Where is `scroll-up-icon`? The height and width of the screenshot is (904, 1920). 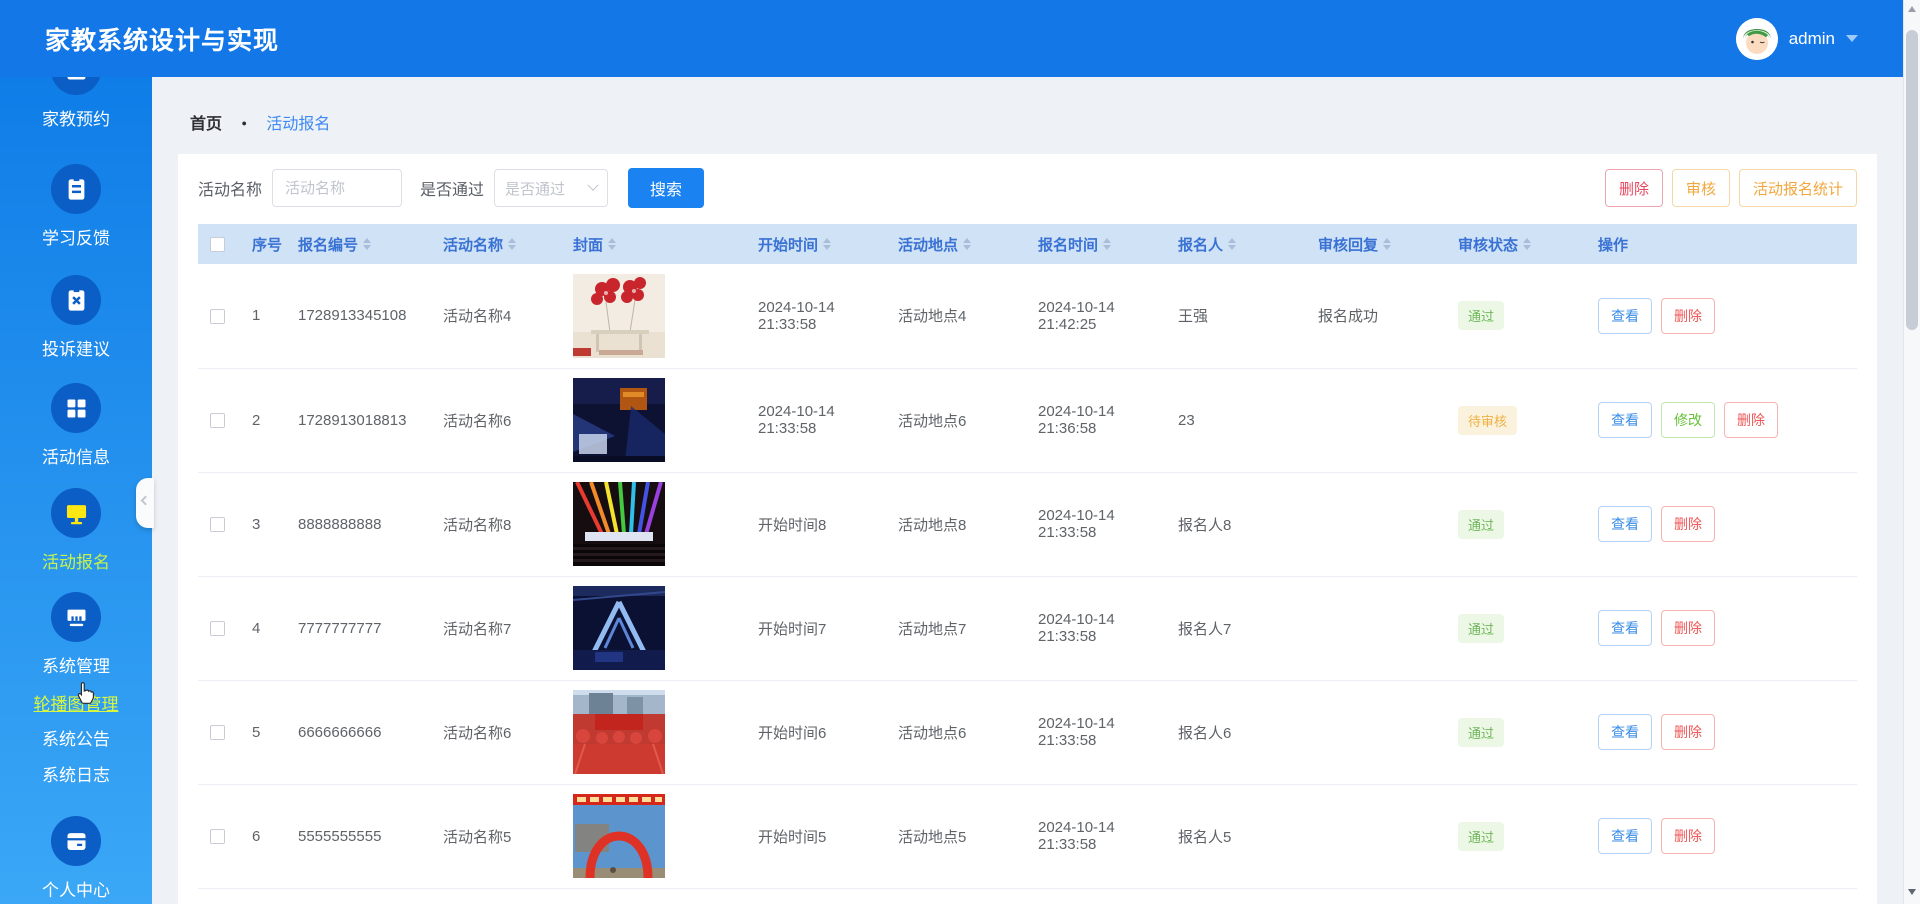 scroll-up-icon is located at coordinates (1912, 9).